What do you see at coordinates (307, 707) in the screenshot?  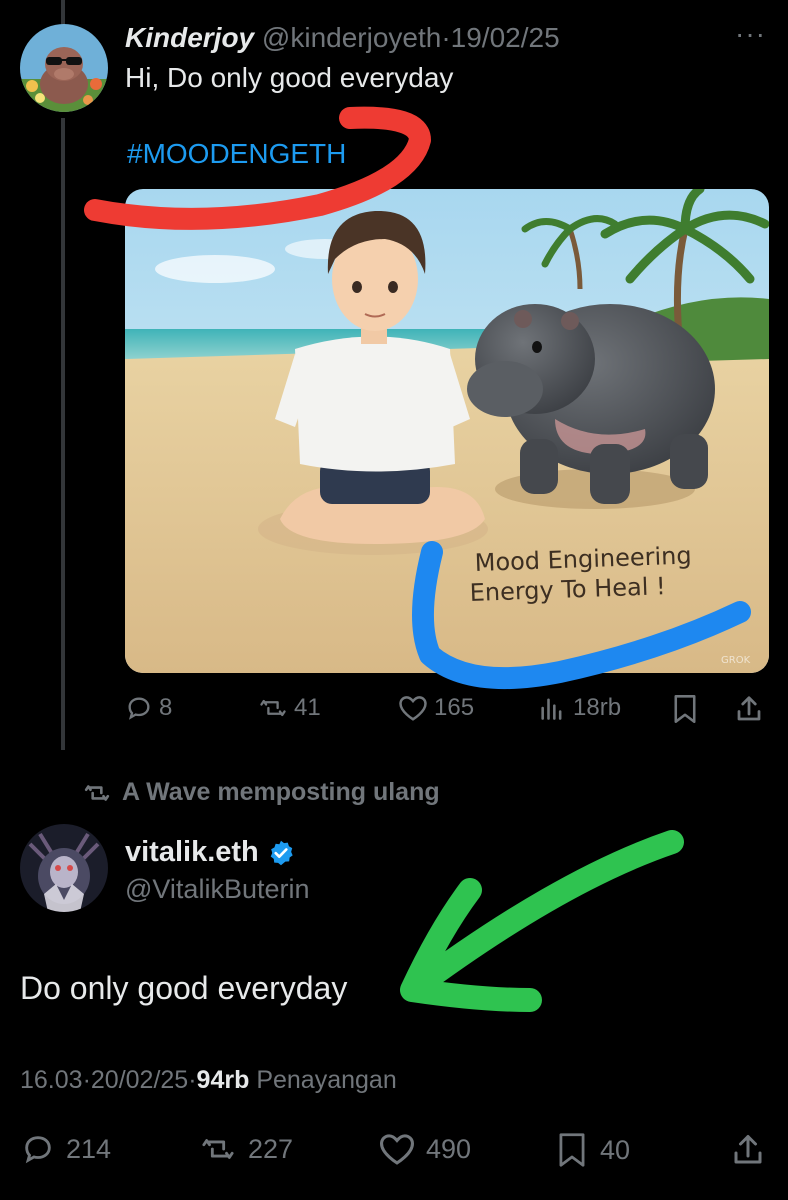 I see `post1-repost-count: 41` at bounding box center [307, 707].